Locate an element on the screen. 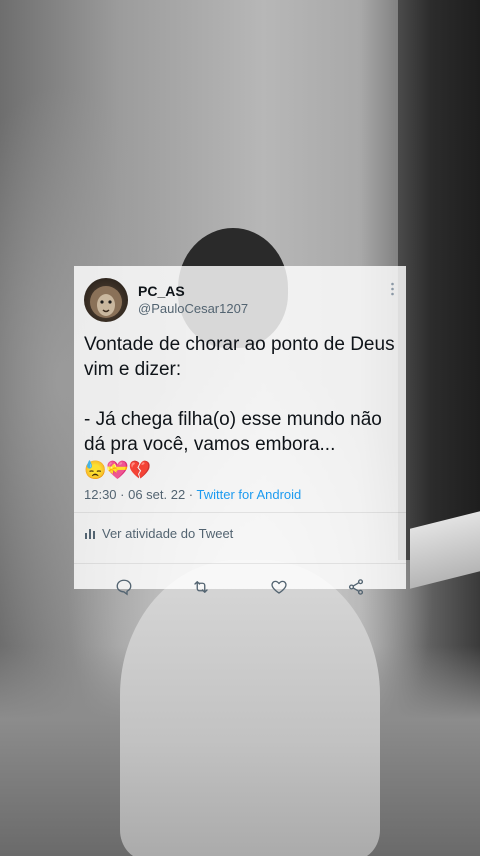 The height and width of the screenshot is (856, 480). reply-icon is located at coordinates (124, 587).